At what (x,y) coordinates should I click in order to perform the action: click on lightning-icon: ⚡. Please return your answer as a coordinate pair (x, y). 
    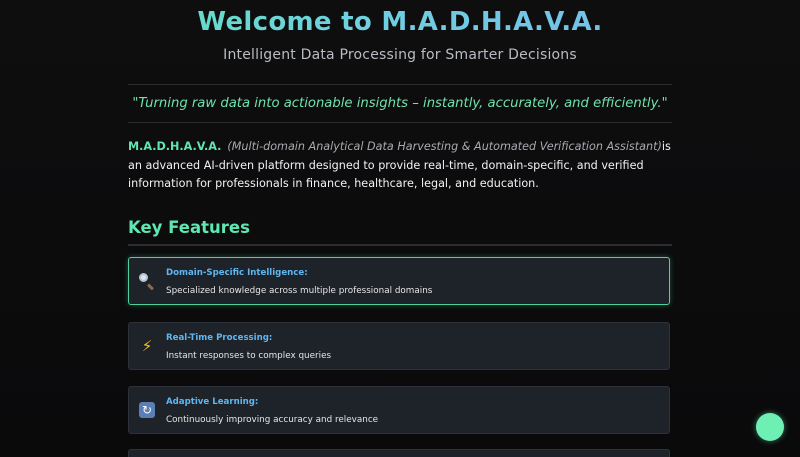
    Looking at the image, I should click on (147, 346).